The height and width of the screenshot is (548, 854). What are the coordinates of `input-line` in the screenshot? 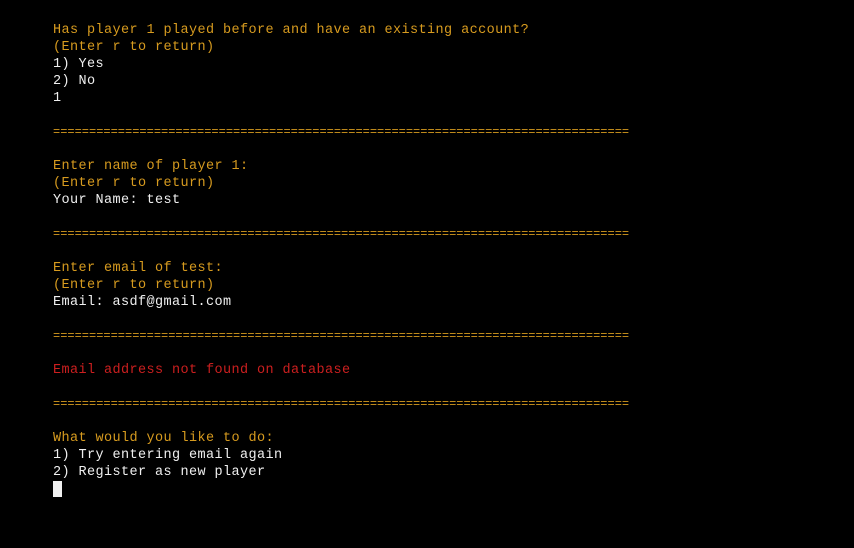 It's located at (453, 489).